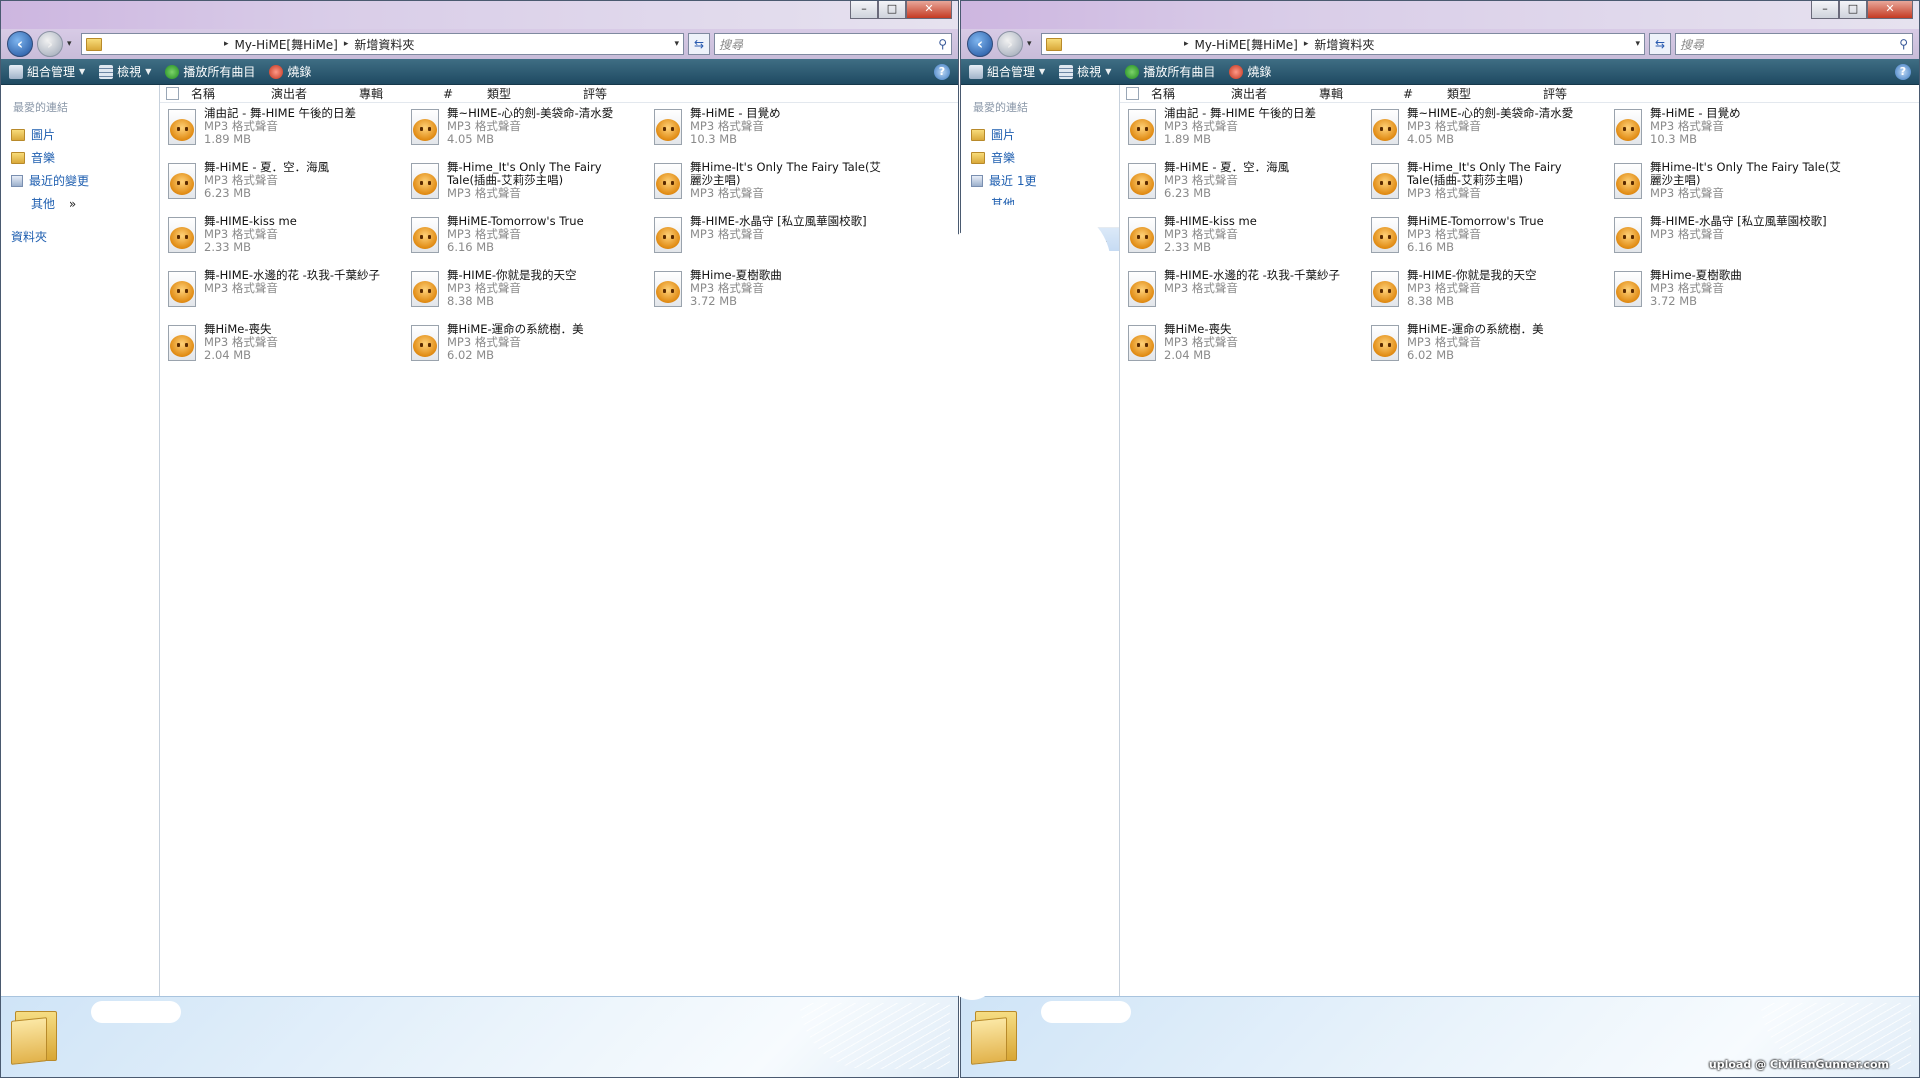 The width and height of the screenshot is (1920, 1080). What do you see at coordinates (996, 1035) in the screenshot?
I see `folder-icon` at bounding box center [996, 1035].